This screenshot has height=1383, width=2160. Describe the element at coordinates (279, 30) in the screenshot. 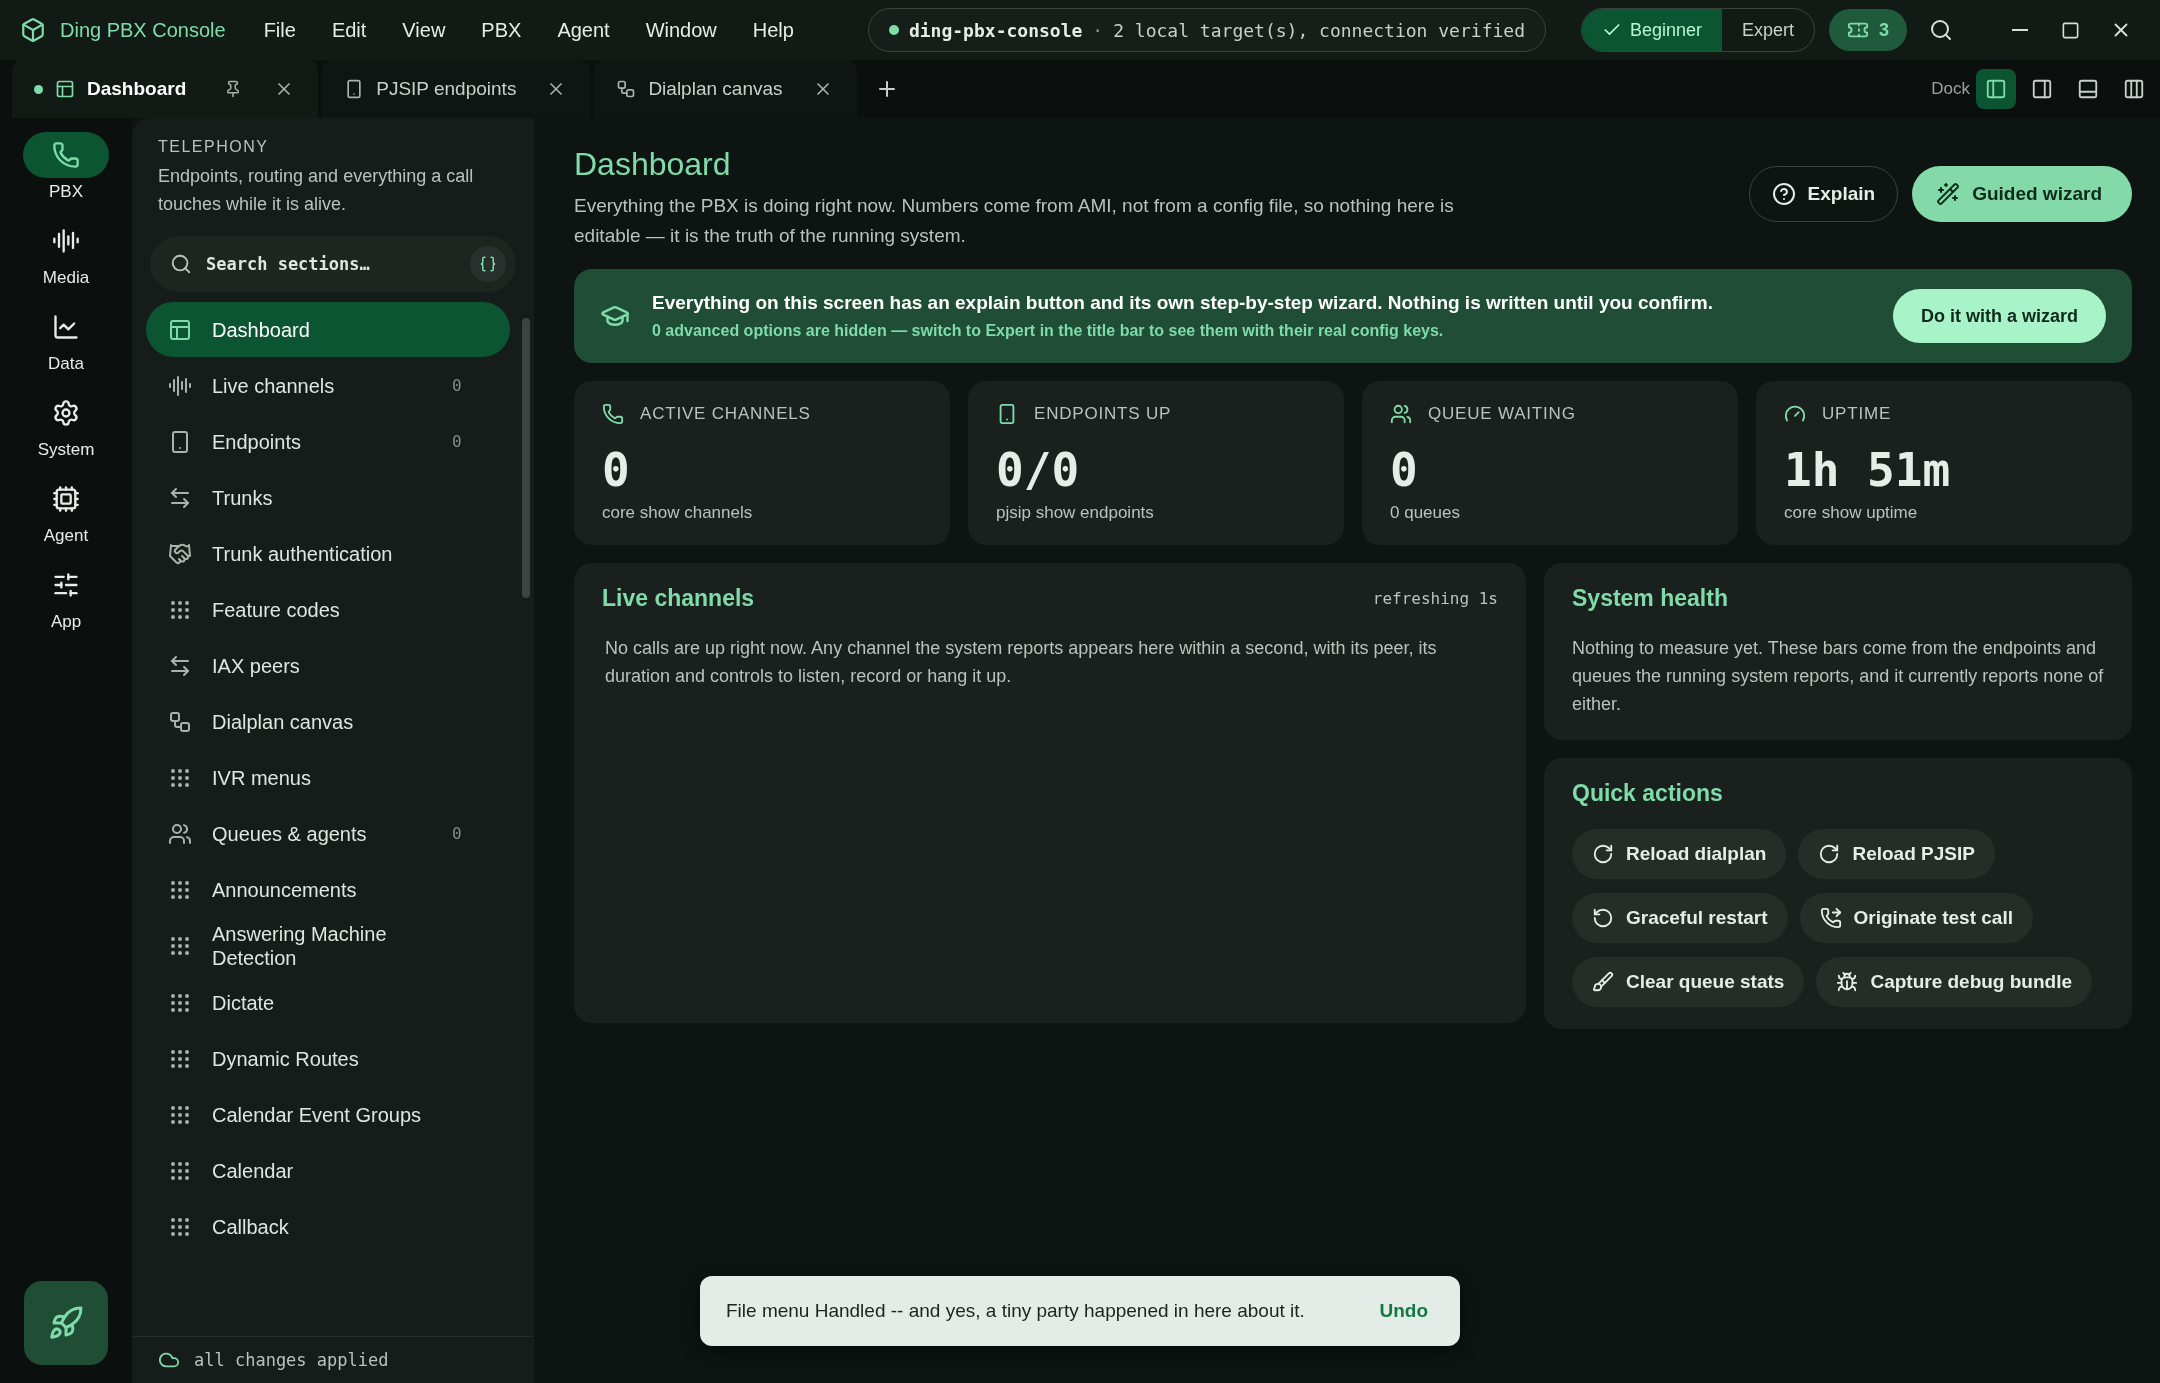

I see `menu-item: File` at that location.